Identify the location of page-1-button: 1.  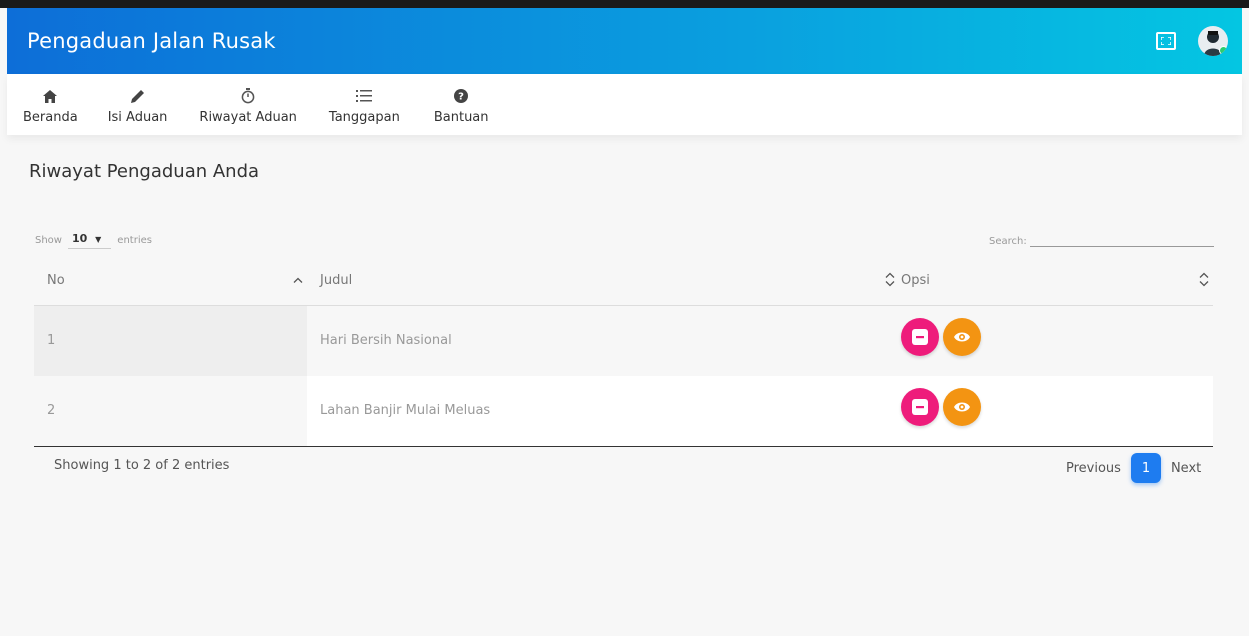
(1145, 468).